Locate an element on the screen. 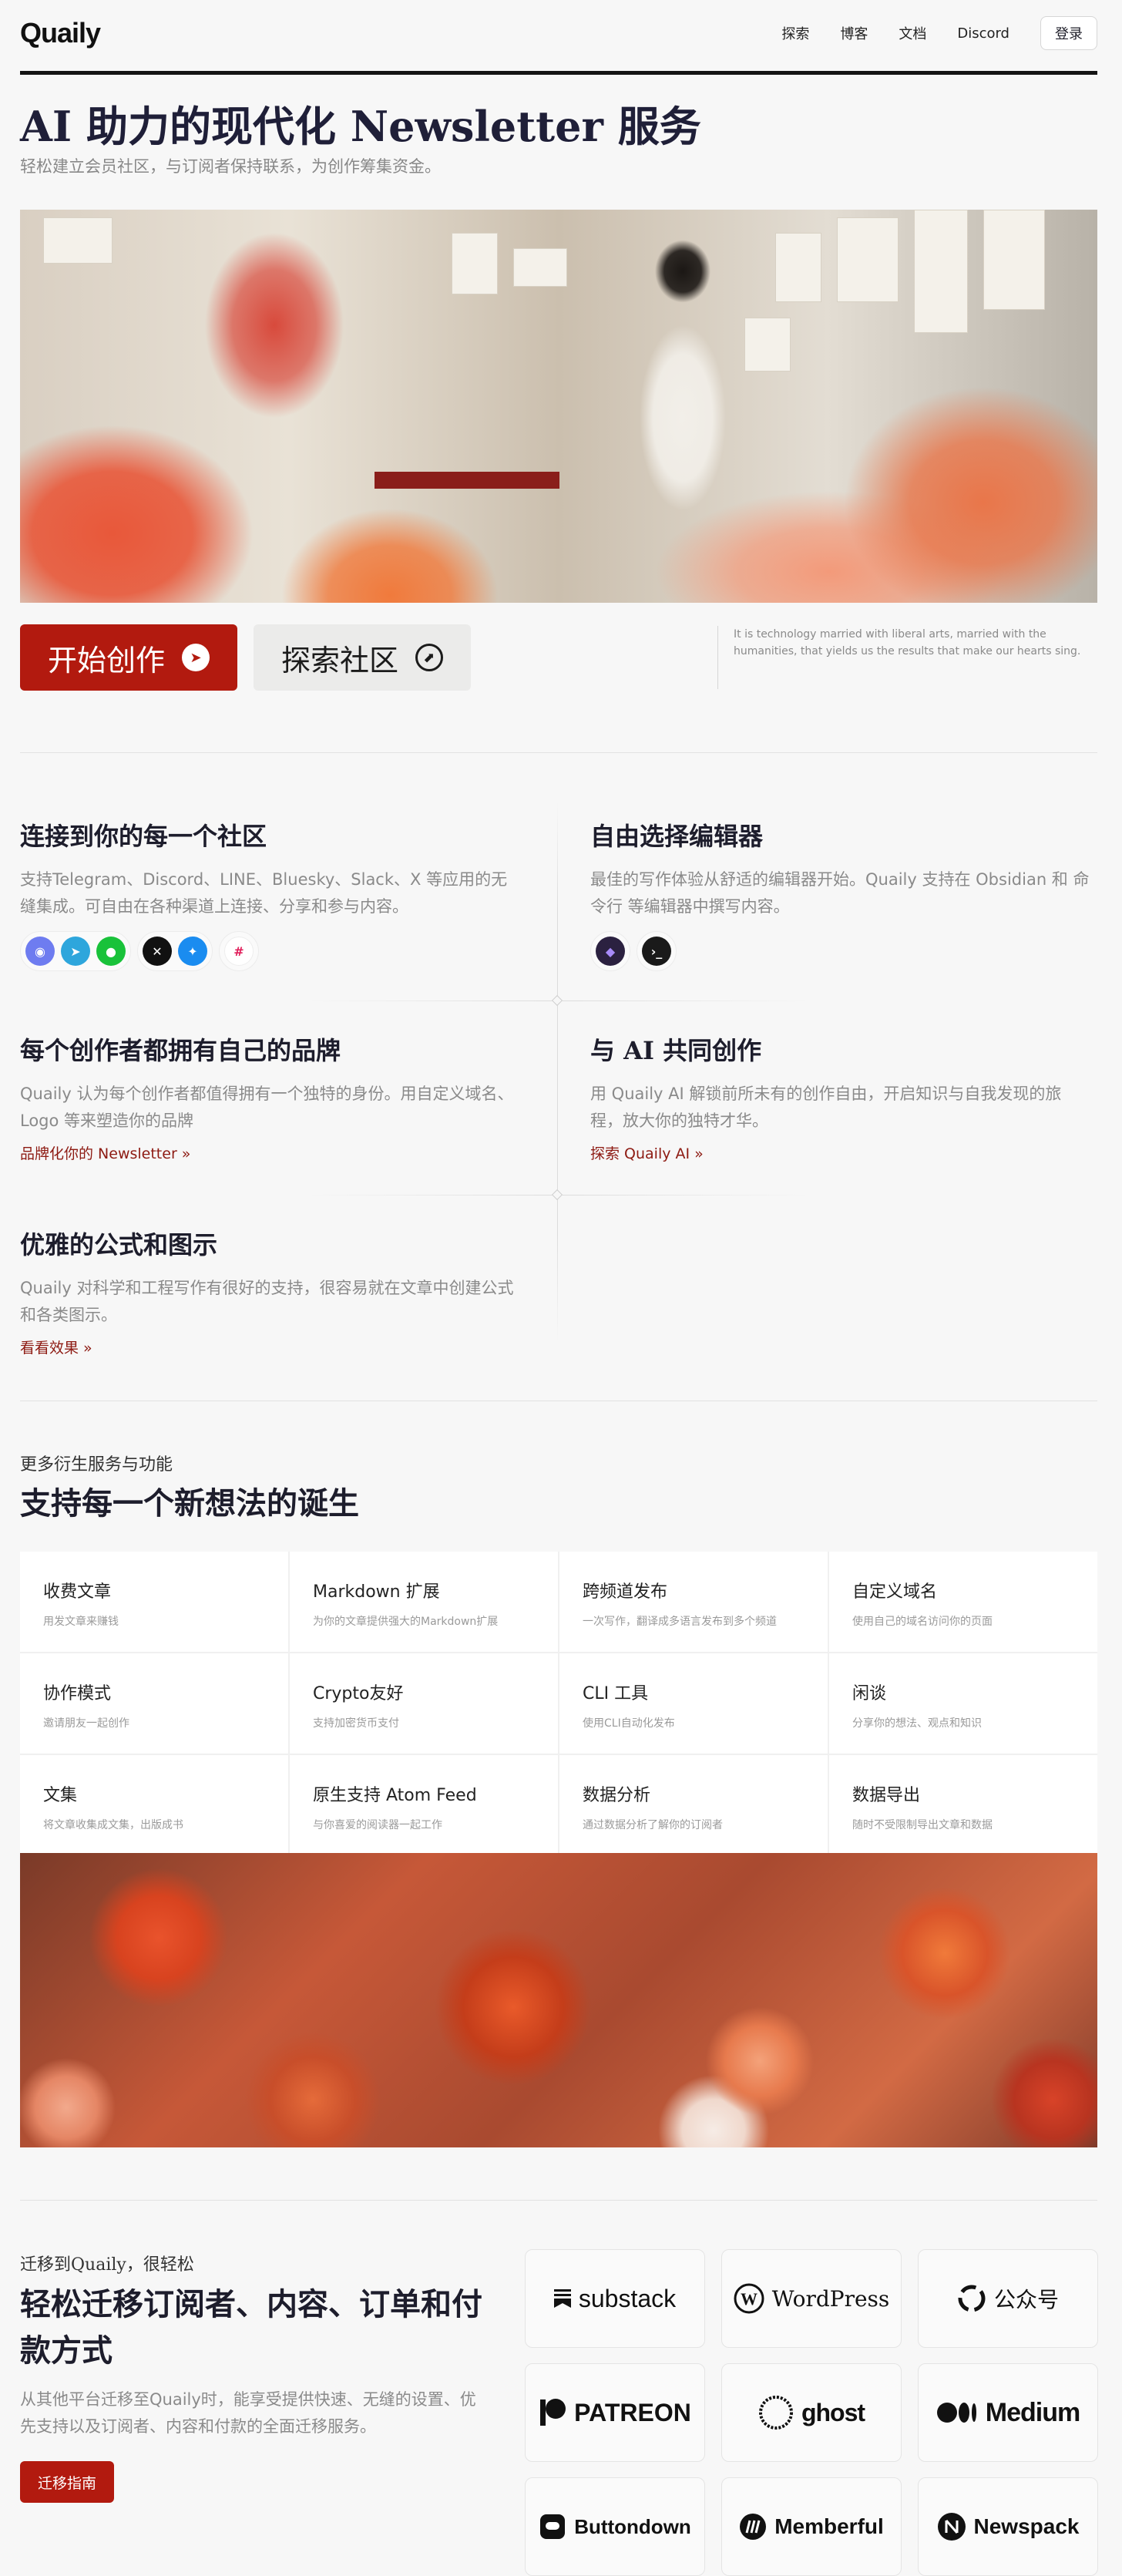 The image size is (1122, 2576). platform-memberful: Memberful is located at coordinates (811, 2526).